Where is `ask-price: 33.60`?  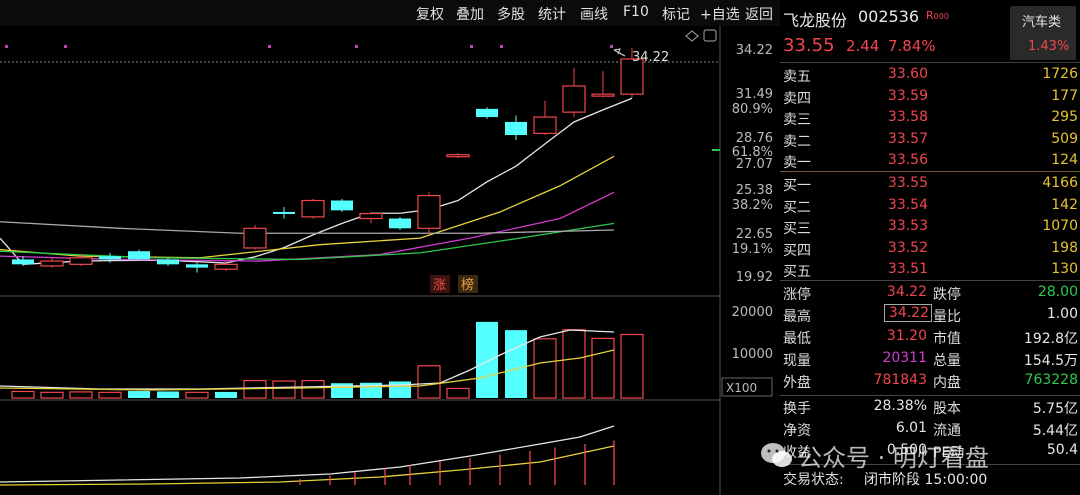 ask-price: 33.60 is located at coordinates (903, 74).